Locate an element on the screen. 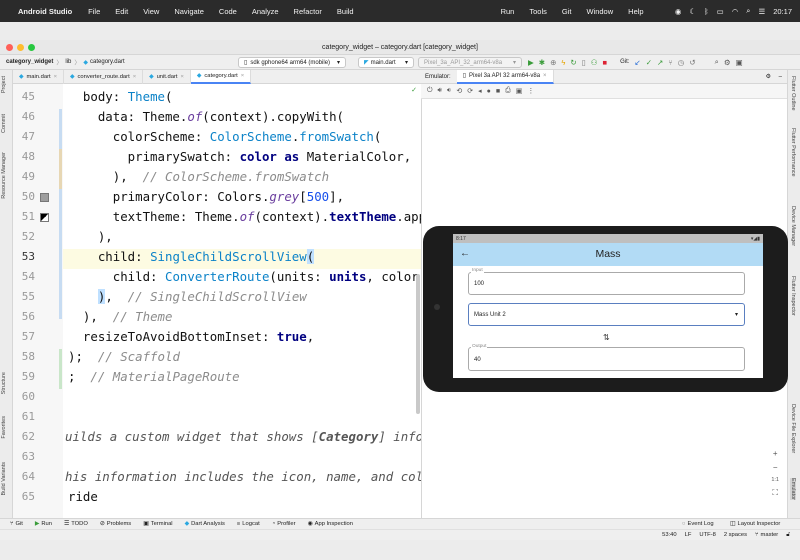 This screenshot has width=800, height=560. tool-flutter-performance: Flutter Performance is located at coordinates (793, 152).